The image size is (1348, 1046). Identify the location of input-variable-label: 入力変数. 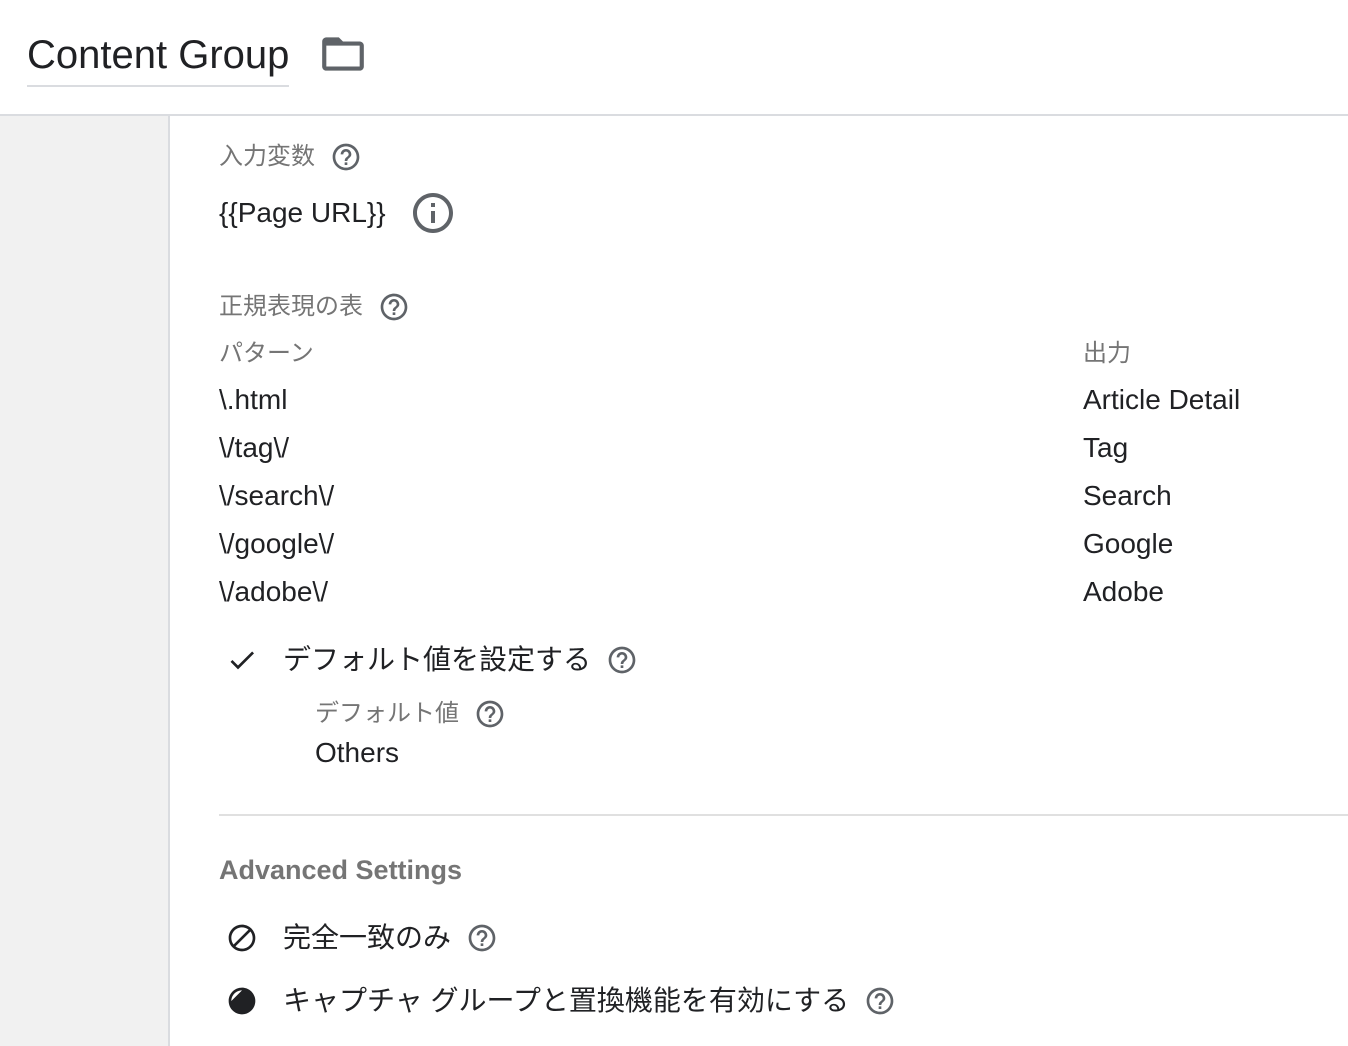
(267, 156).